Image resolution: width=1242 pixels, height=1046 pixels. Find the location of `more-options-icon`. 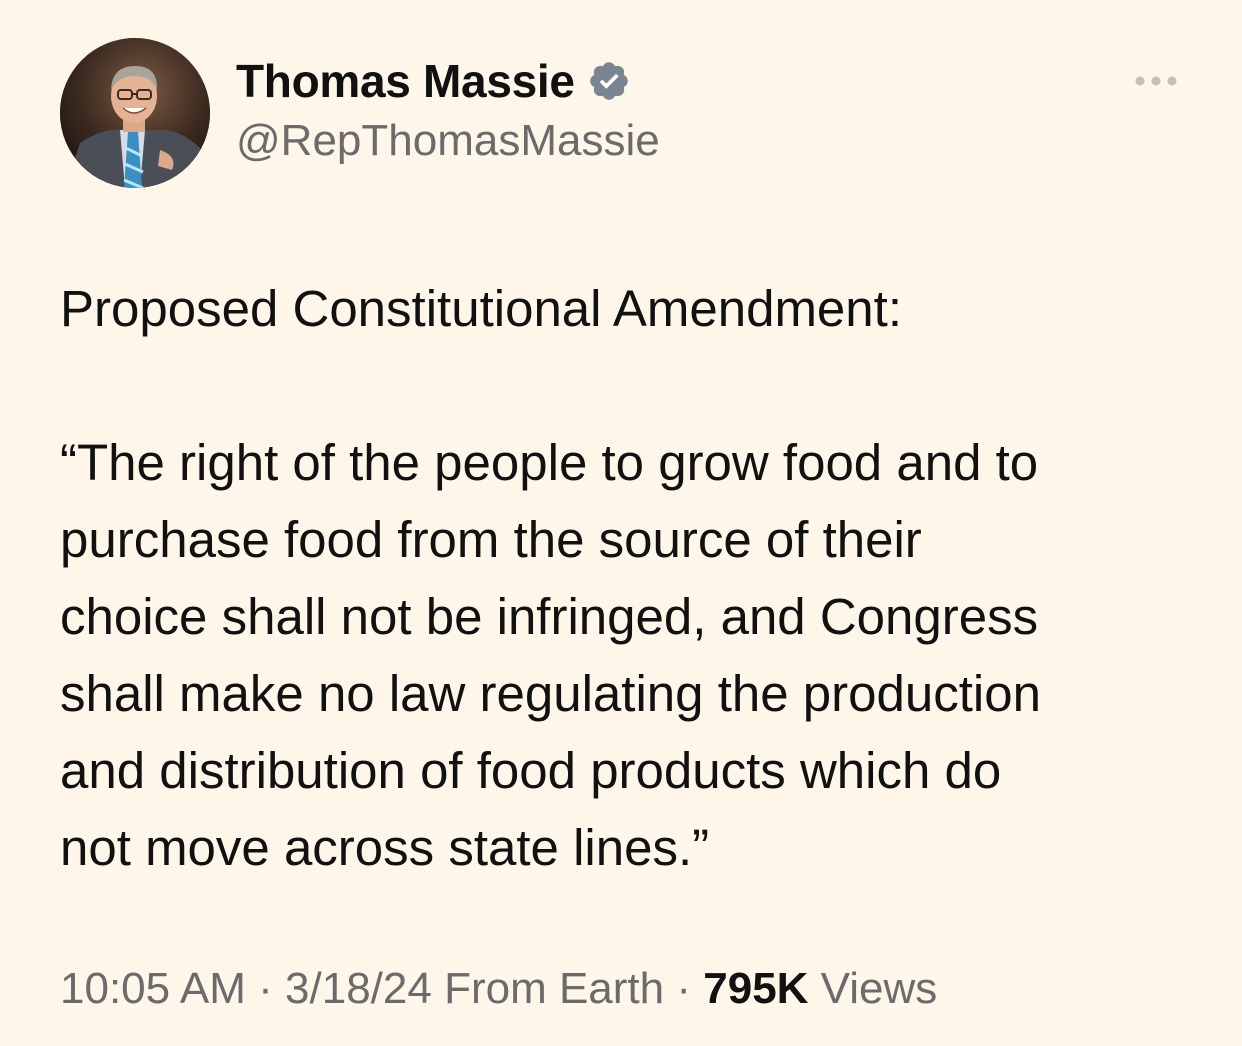

more-options-icon is located at coordinates (1156, 81).